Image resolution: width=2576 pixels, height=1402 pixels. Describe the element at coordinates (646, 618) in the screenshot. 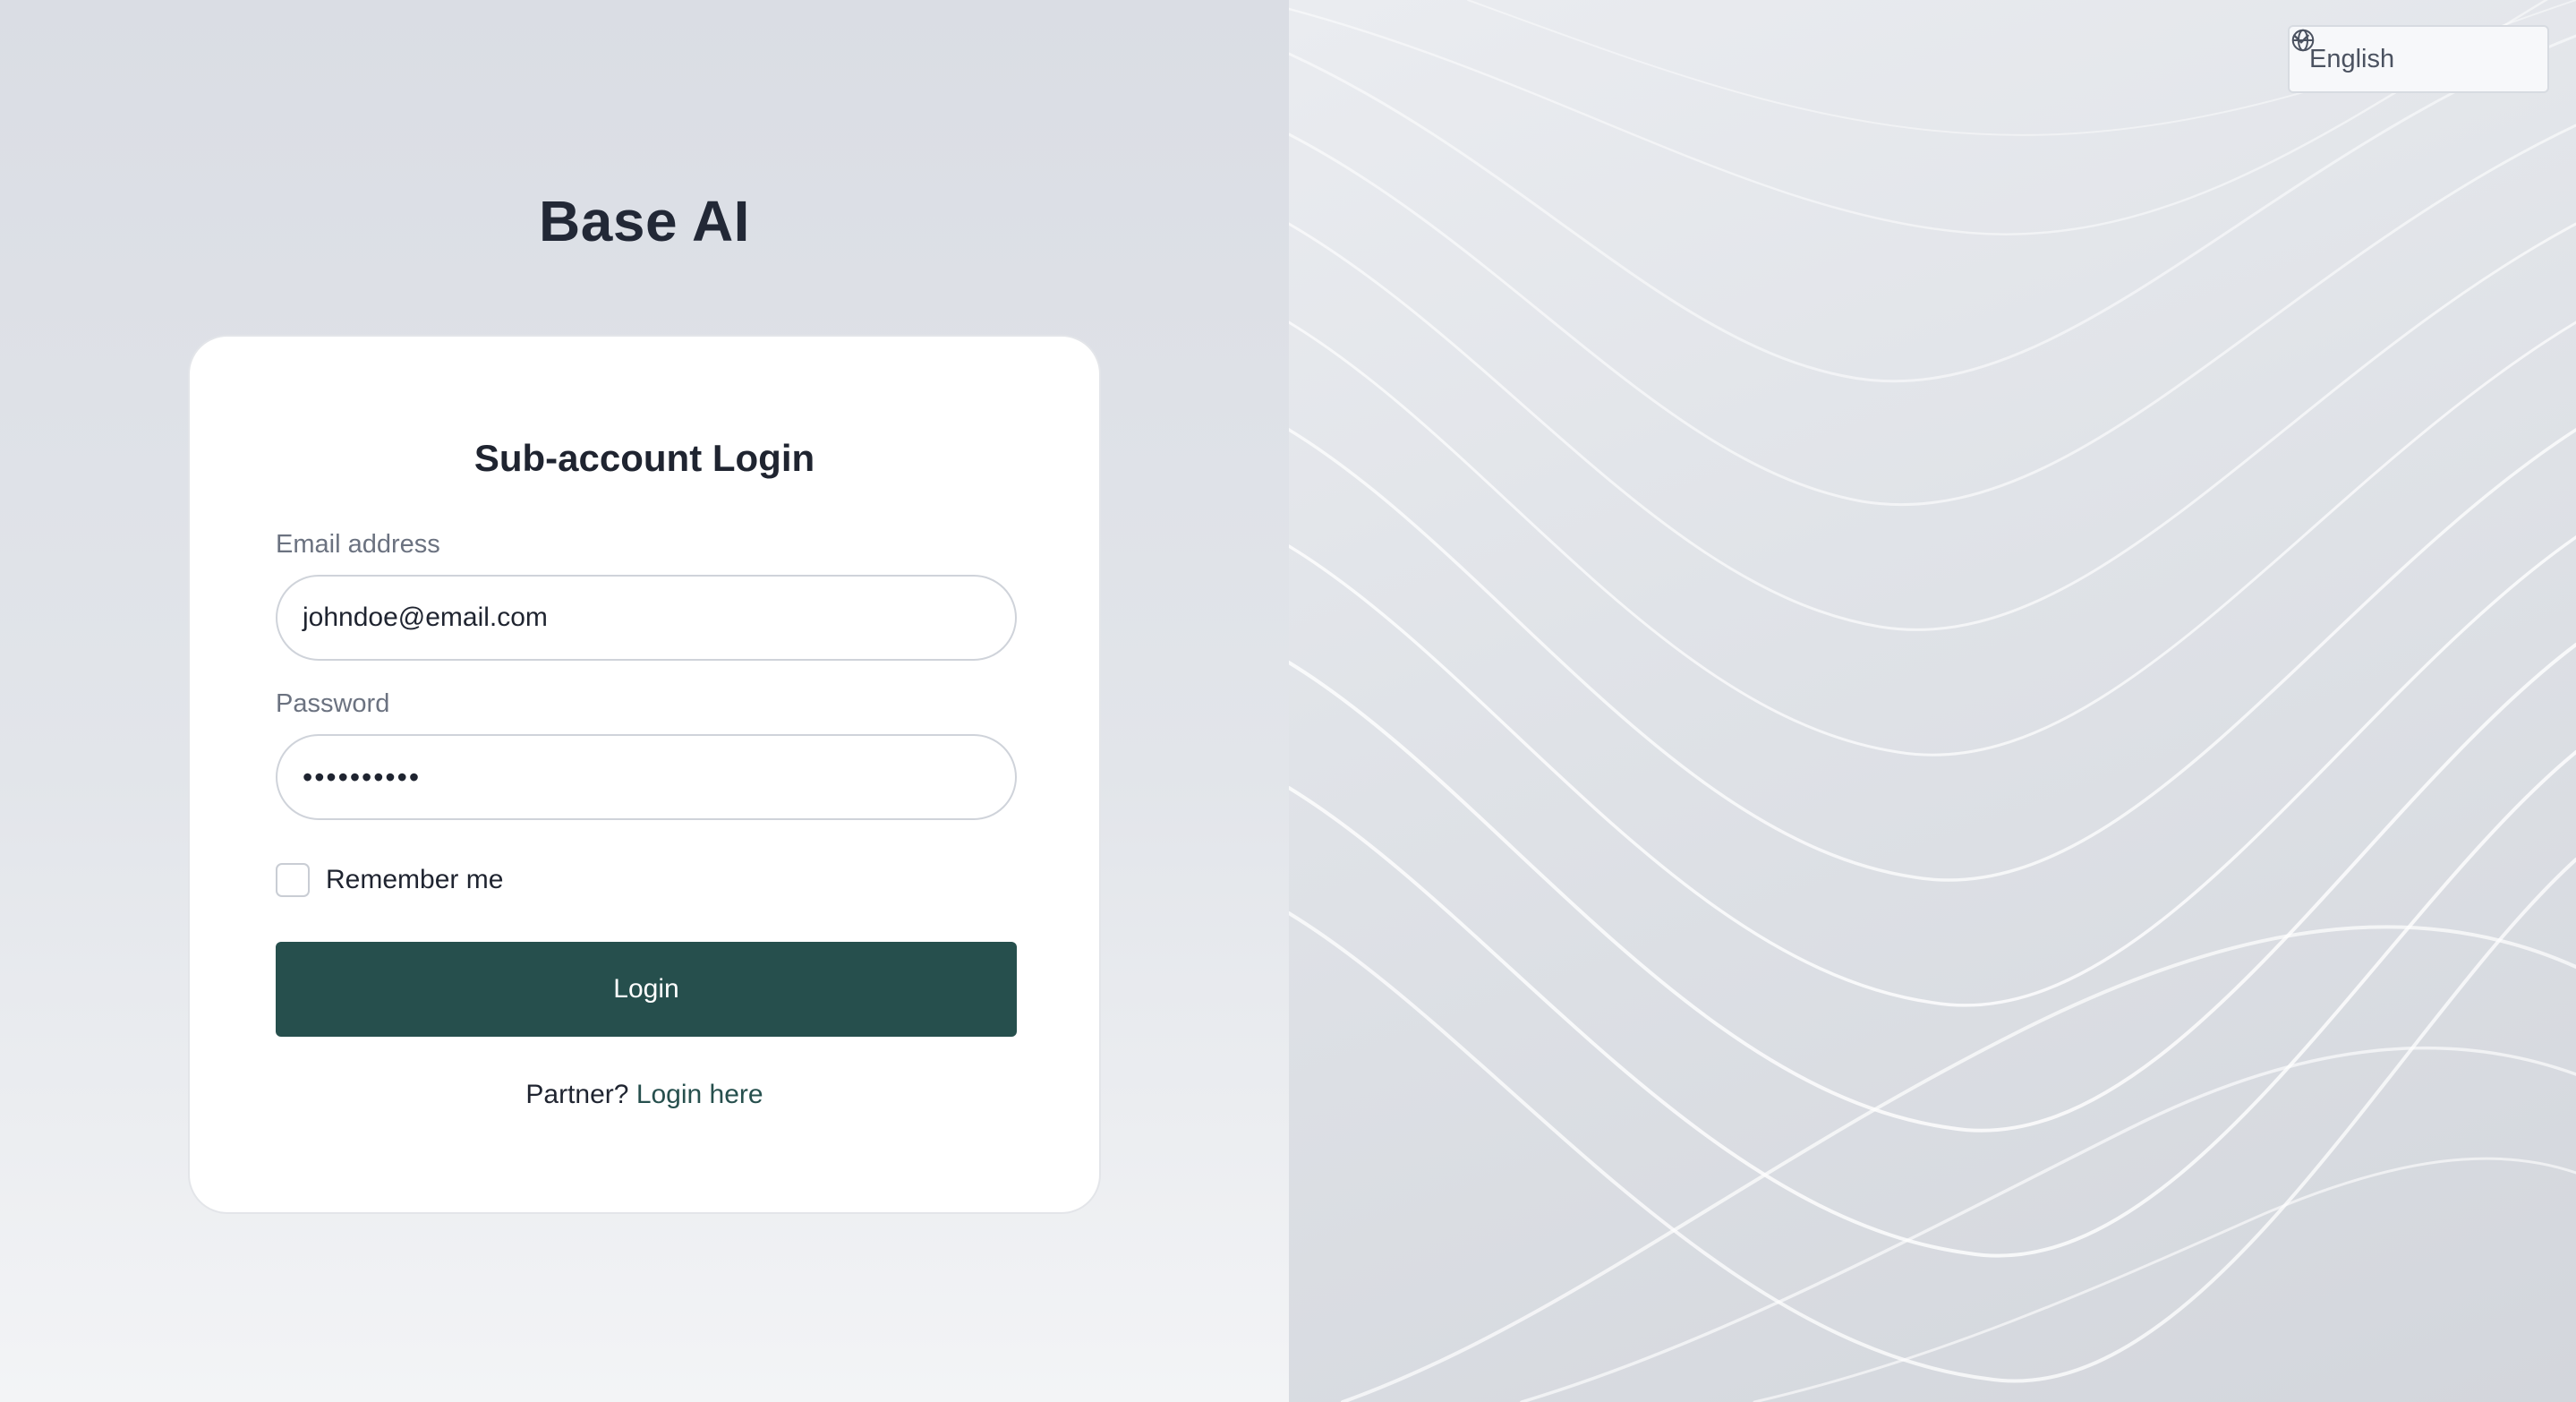

I see `email-field: johndoe@email.com` at that location.